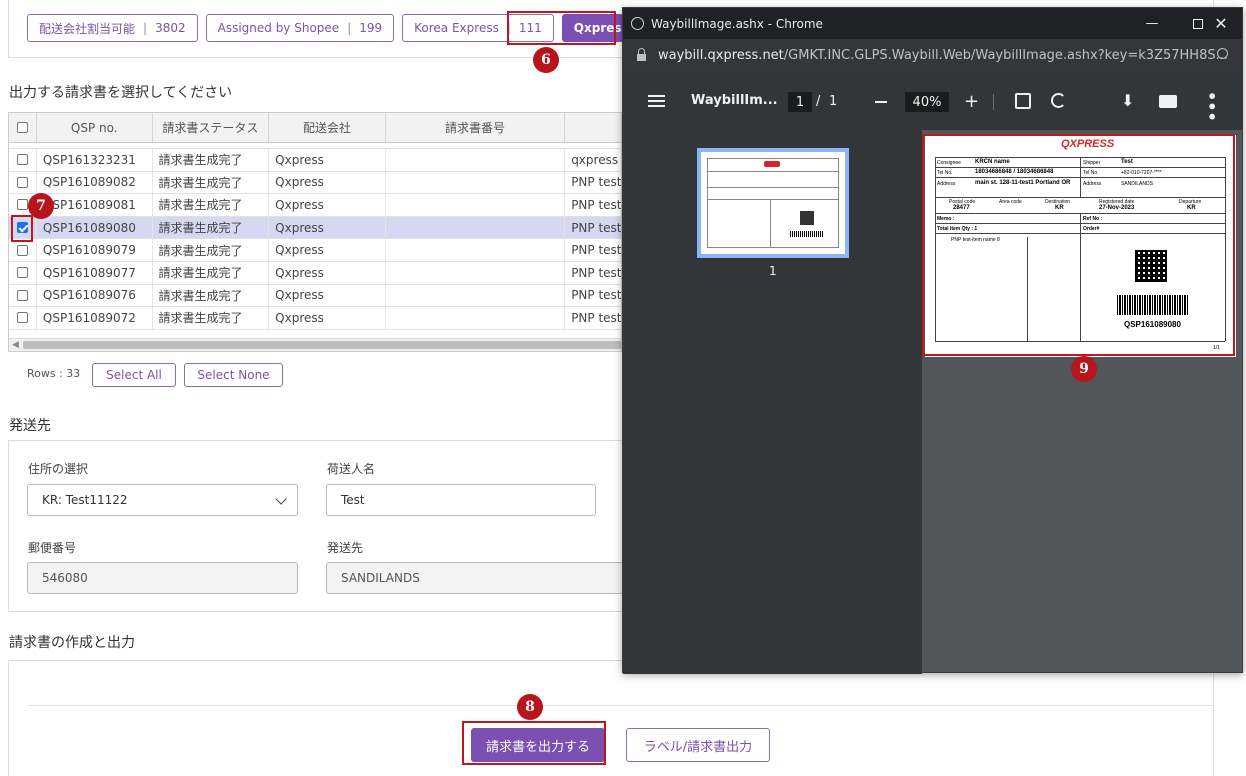 The image size is (1246, 776). What do you see at coordinates (315, 273) in the screenshot?
I see `table-row: QSP161089077請求書生成完了Qxpress PNP test-ite` at bounding box center [315, 273].